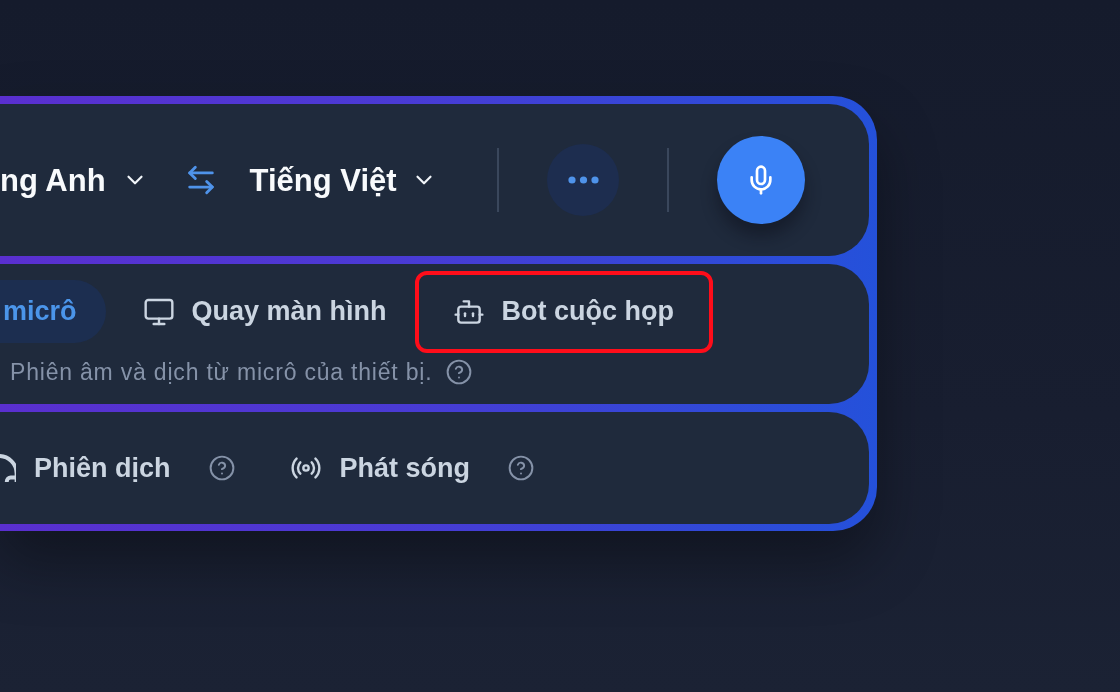 The width and height of the screenshot is (1120, 692). I want to click on headphones-icon, so click(8, 468).